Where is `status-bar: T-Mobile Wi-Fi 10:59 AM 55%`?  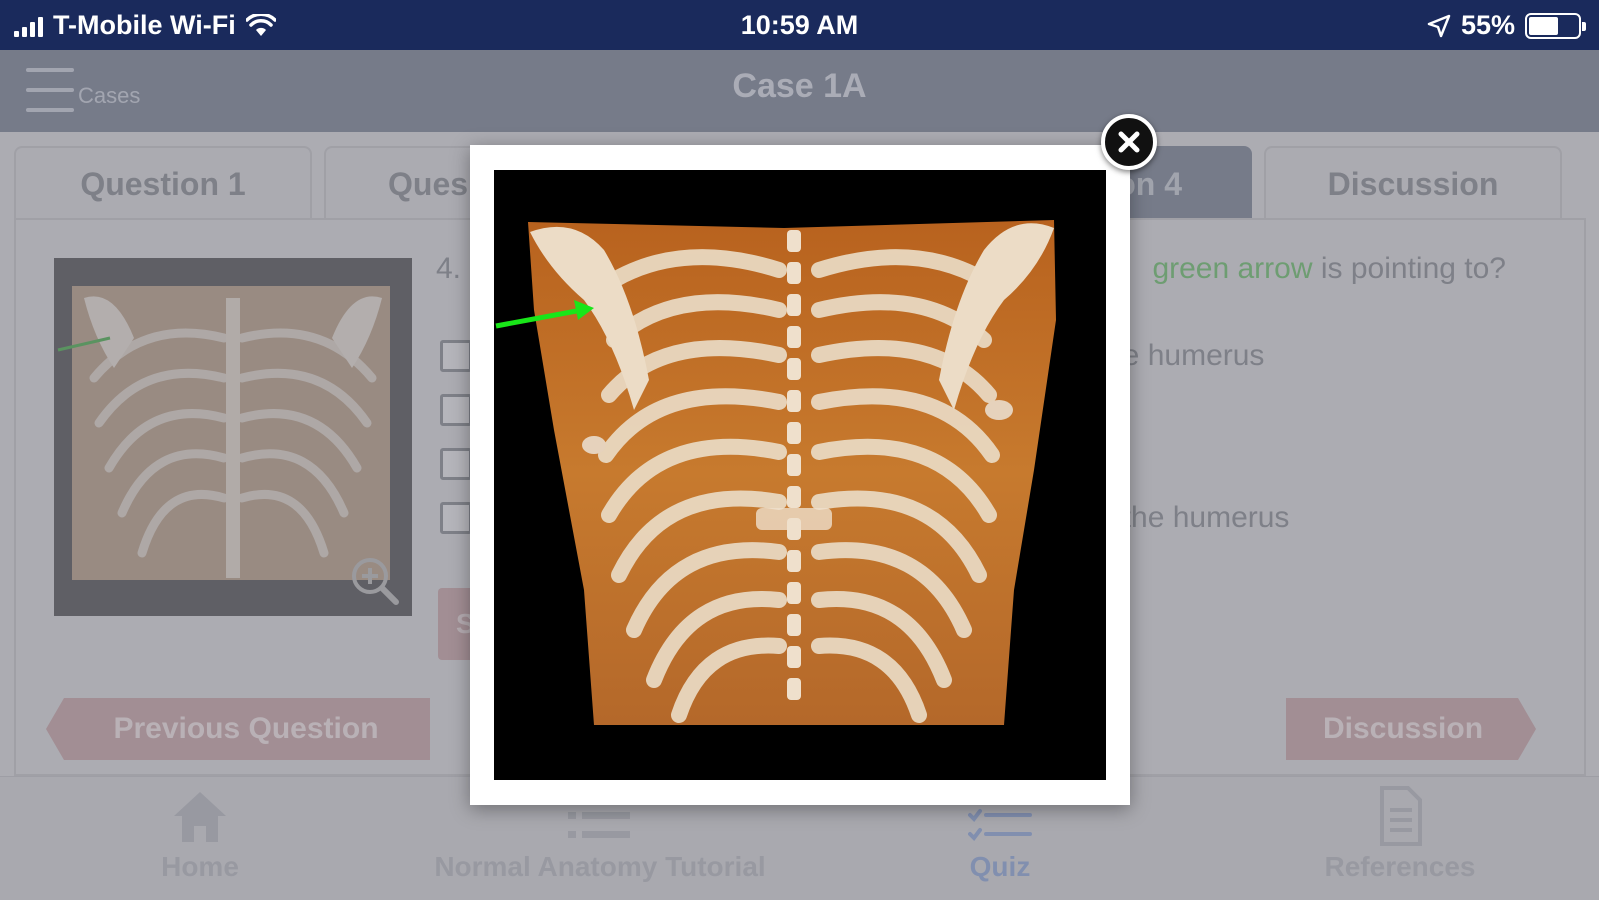 status-bar: T-Mobile Wi-Fi 10:59 AM 55% is located at coordinates (799, 25).